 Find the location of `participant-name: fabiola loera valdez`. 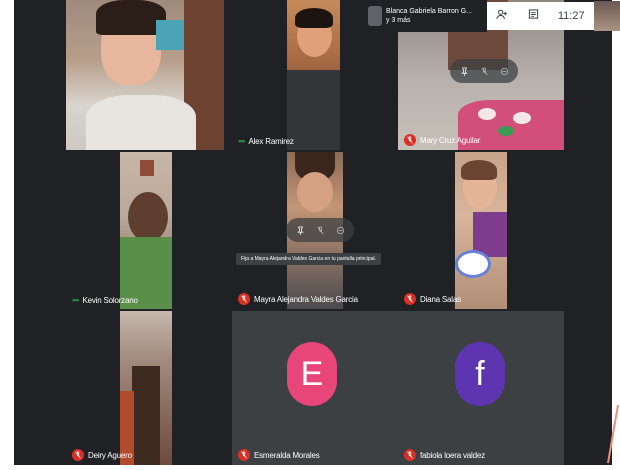

participant-name: fabiola loera valdez is located at coordinates (444, 455).